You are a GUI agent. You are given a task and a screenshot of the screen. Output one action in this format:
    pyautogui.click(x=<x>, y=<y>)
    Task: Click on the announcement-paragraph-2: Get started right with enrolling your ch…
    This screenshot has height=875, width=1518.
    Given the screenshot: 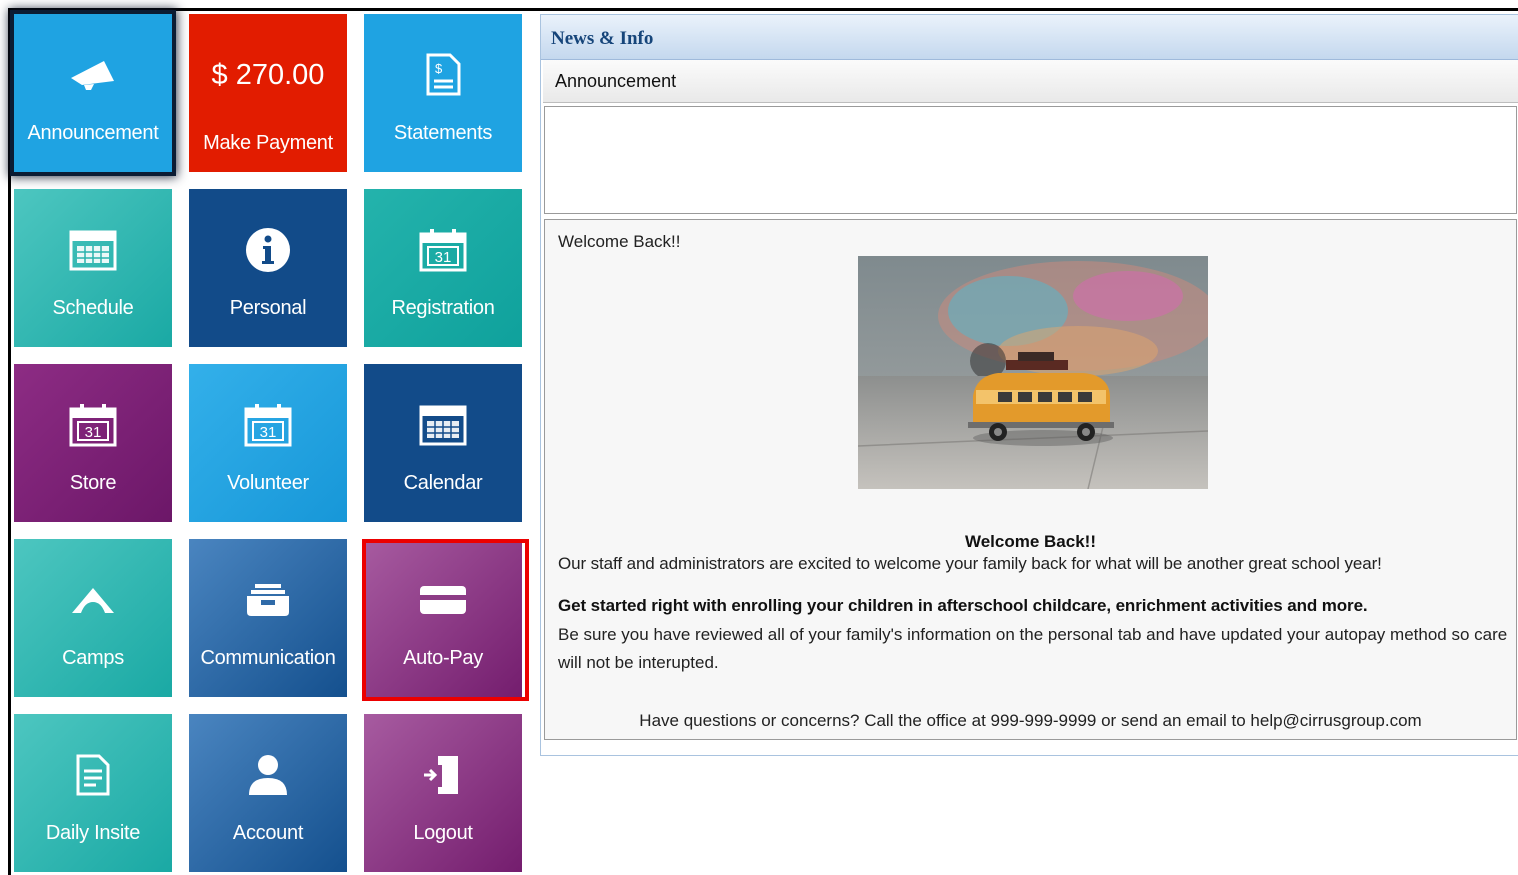 What is the action you would take?
    pyautogui.click(x=963, y=605)
    